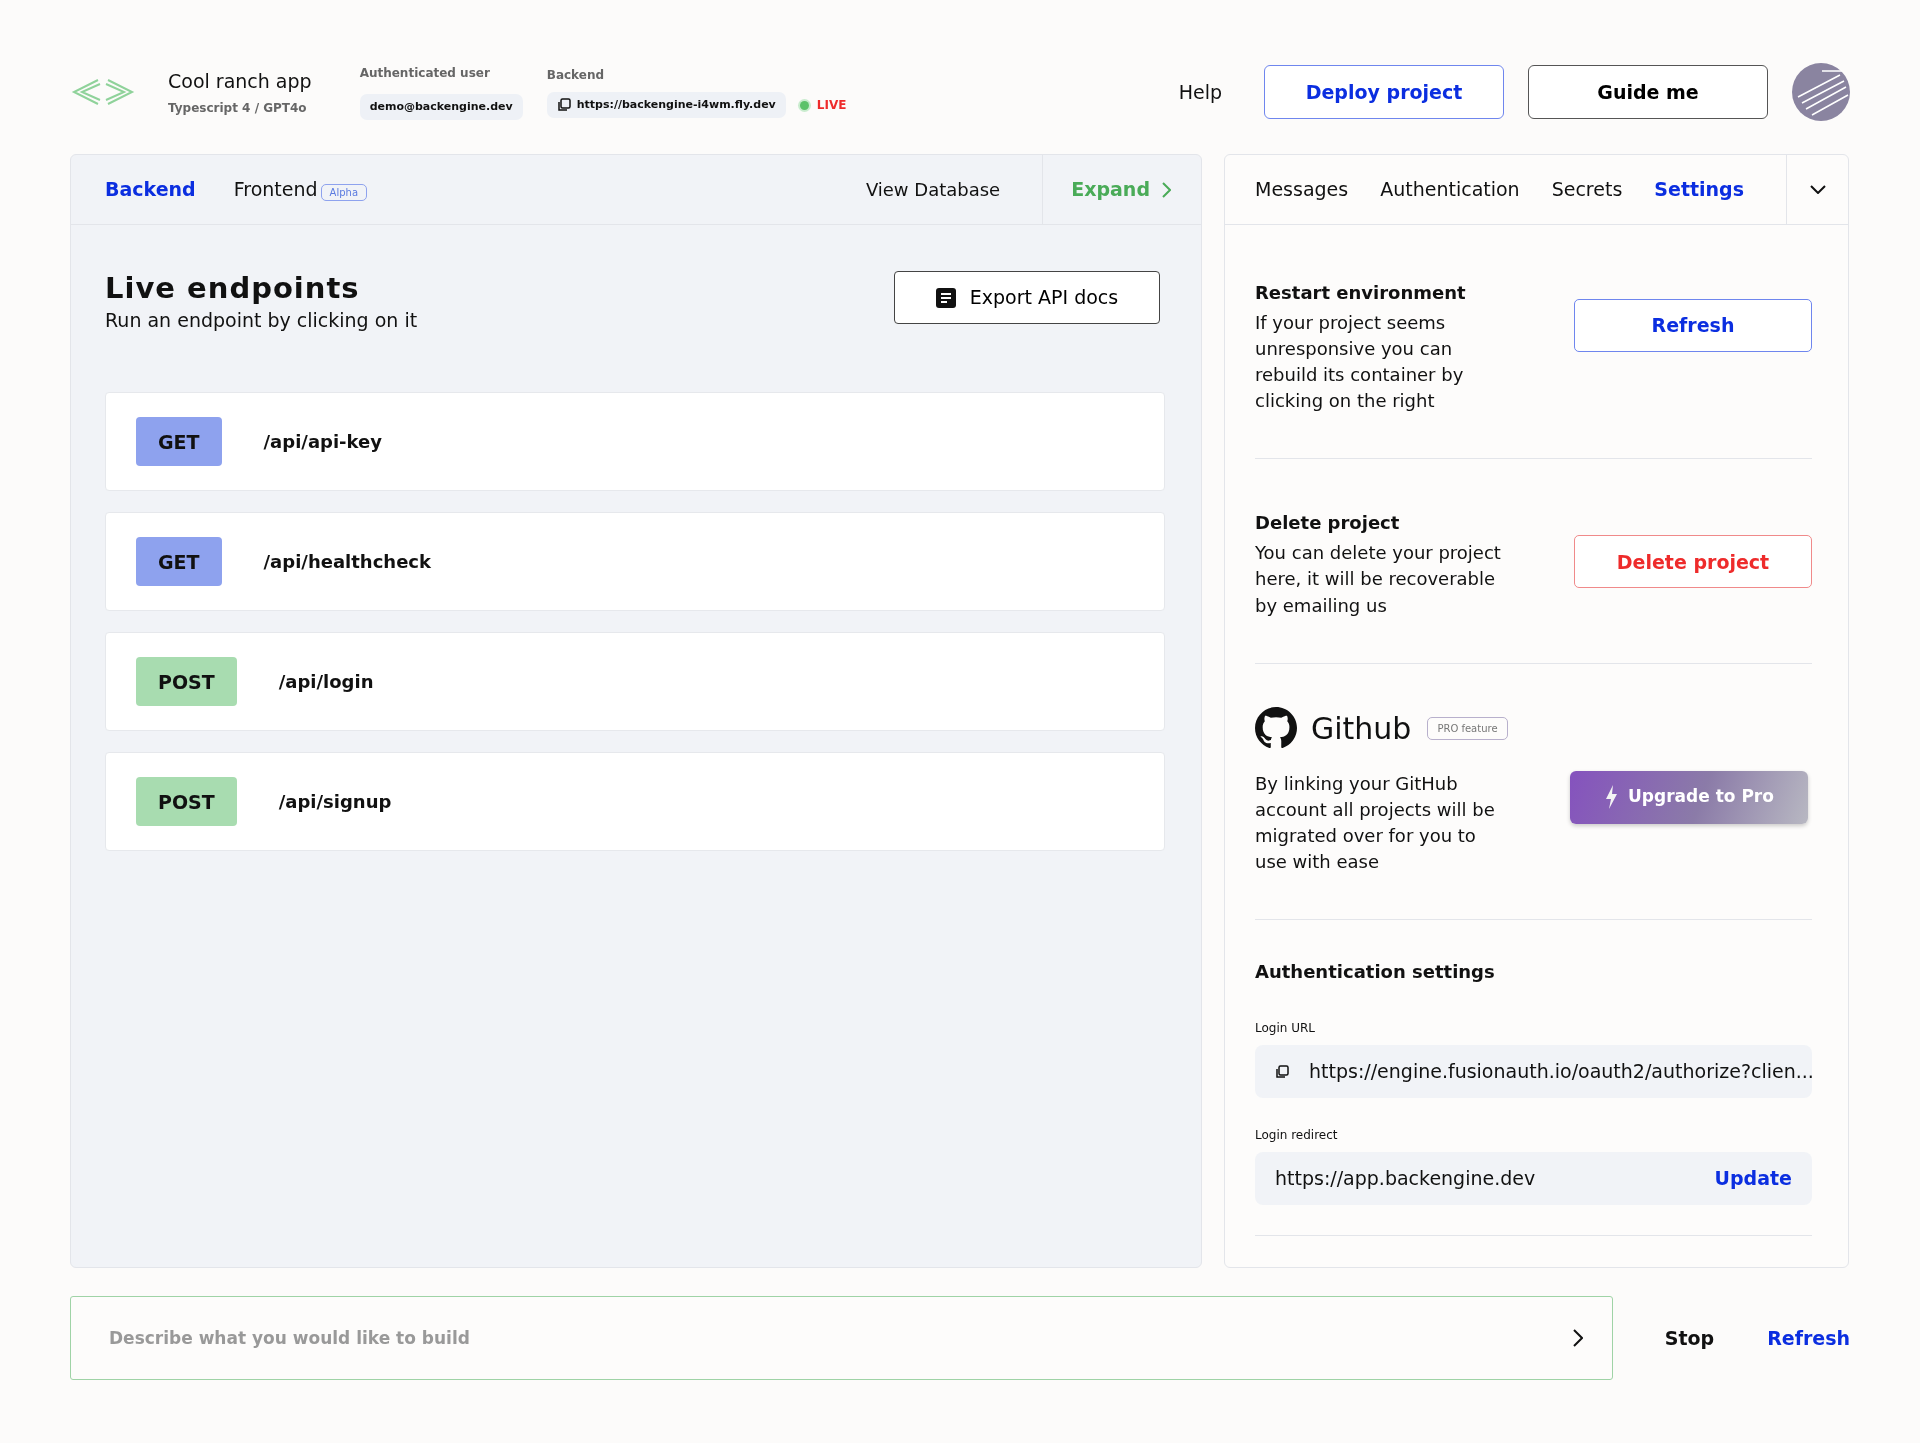  Describe the element at coordinates (441, 107) in the screenshot. I see `user-email: demo@backengine.dev` at that location.